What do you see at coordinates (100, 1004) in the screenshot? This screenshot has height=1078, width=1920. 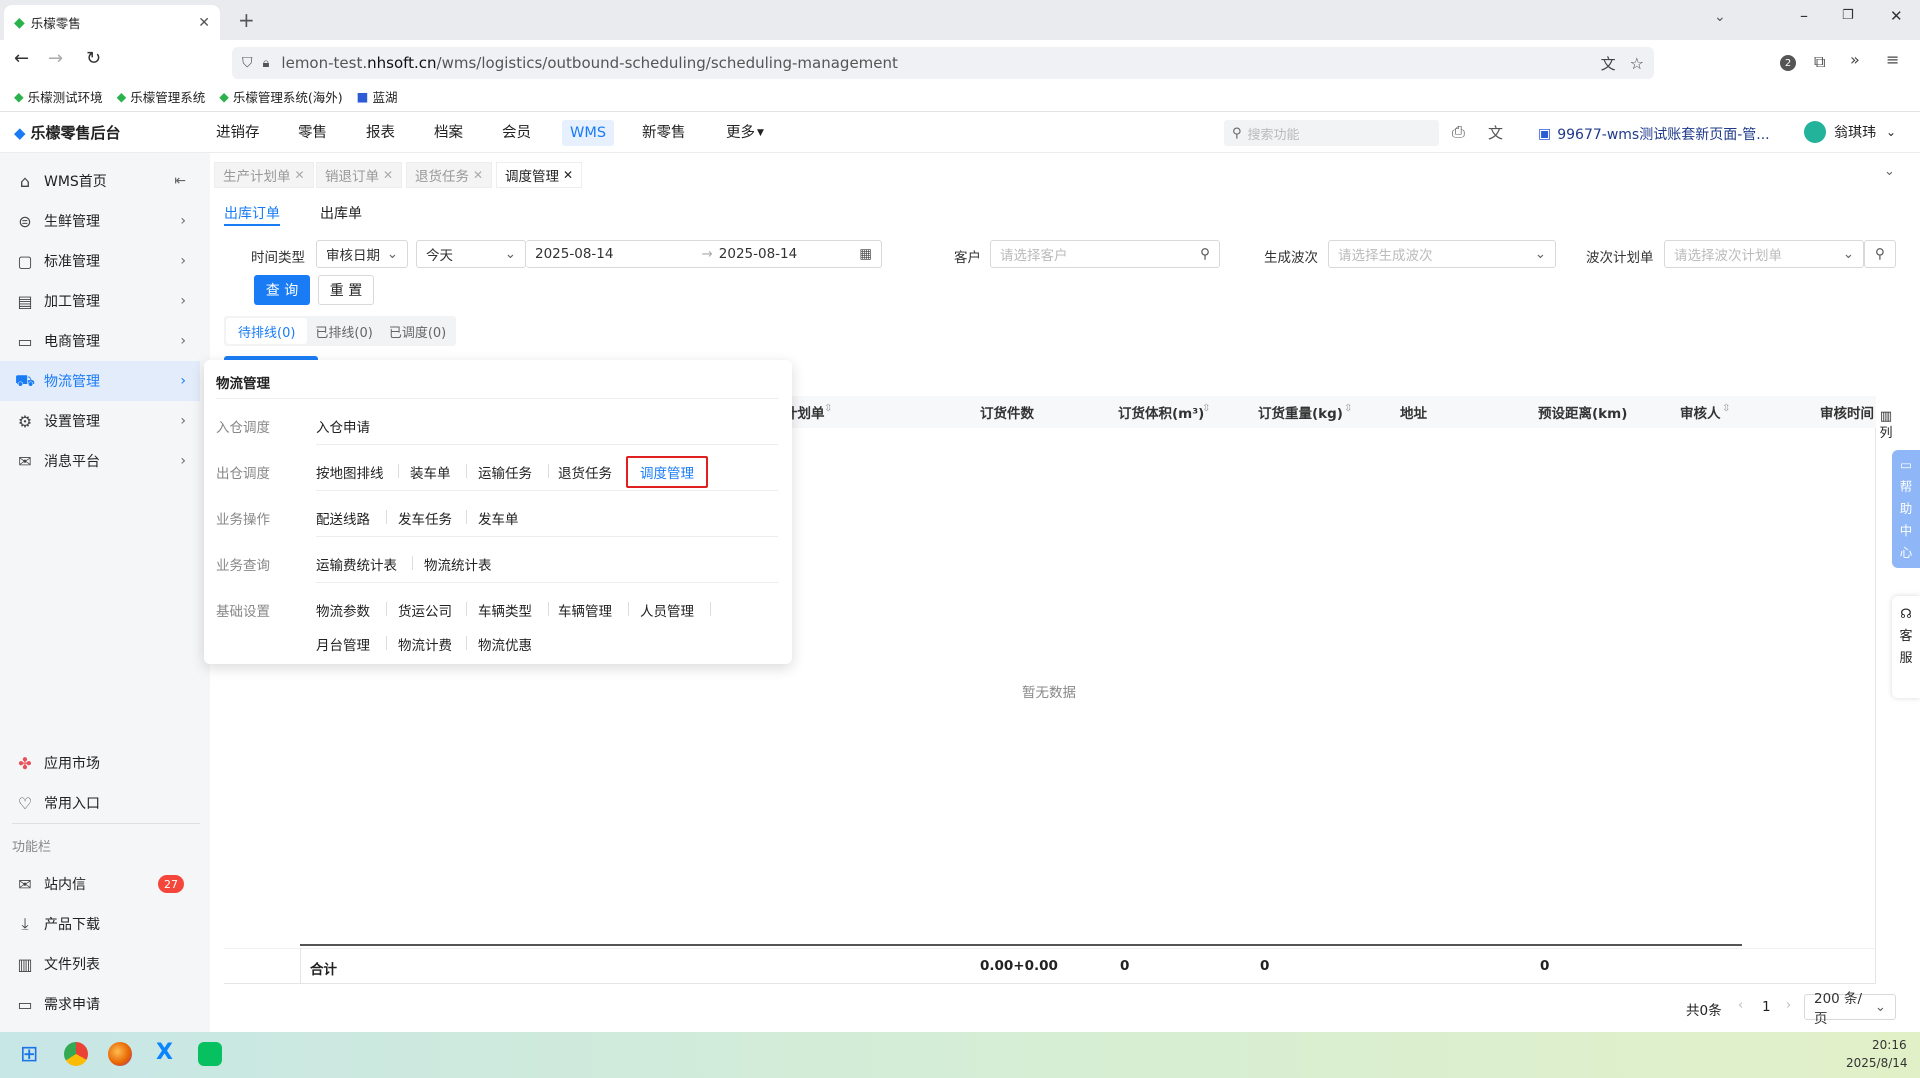 I see `sidebar-request: ▭ 需求申请` at bounding box center [100, 1004].